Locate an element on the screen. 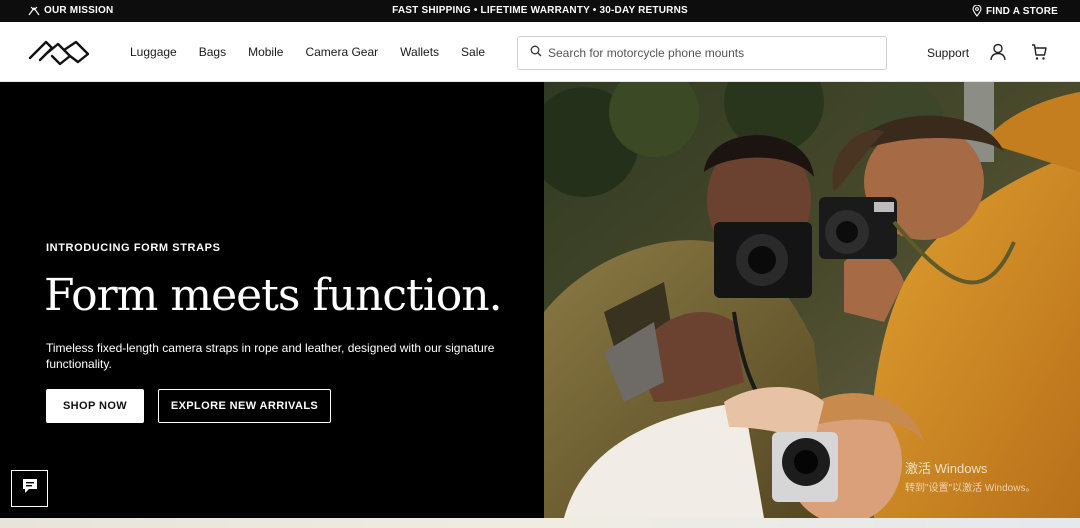  nav-item-sale: Sale is located at coordinates (473, 52).